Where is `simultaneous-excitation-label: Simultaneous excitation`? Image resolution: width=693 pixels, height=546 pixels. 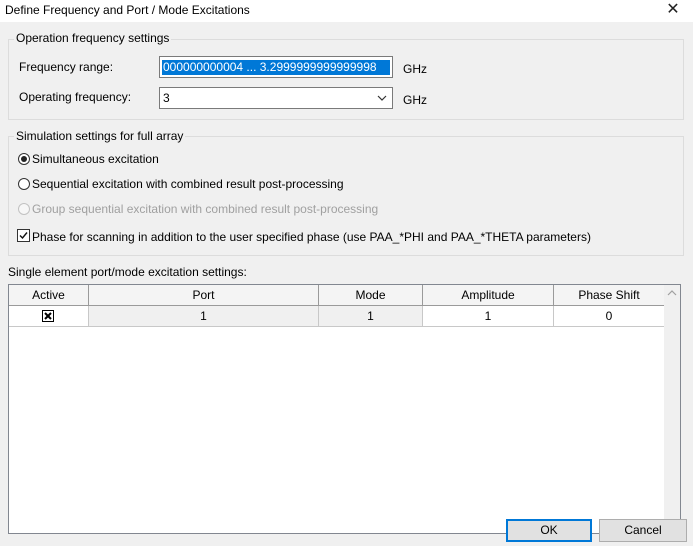 simultaneous-excitation-label: Simultaneous excitation is located at coordinates (95, 159).